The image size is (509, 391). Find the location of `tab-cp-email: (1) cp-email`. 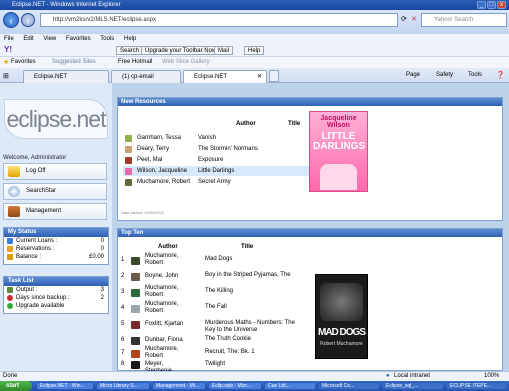

tab-cp-email: (1) cp-email is located at coordinates (146, 76).